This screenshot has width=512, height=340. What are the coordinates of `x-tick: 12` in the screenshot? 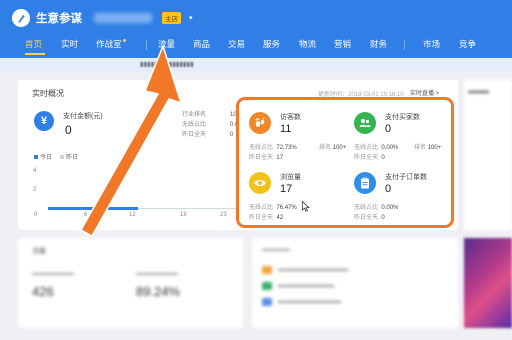 It's located at (132, 215).